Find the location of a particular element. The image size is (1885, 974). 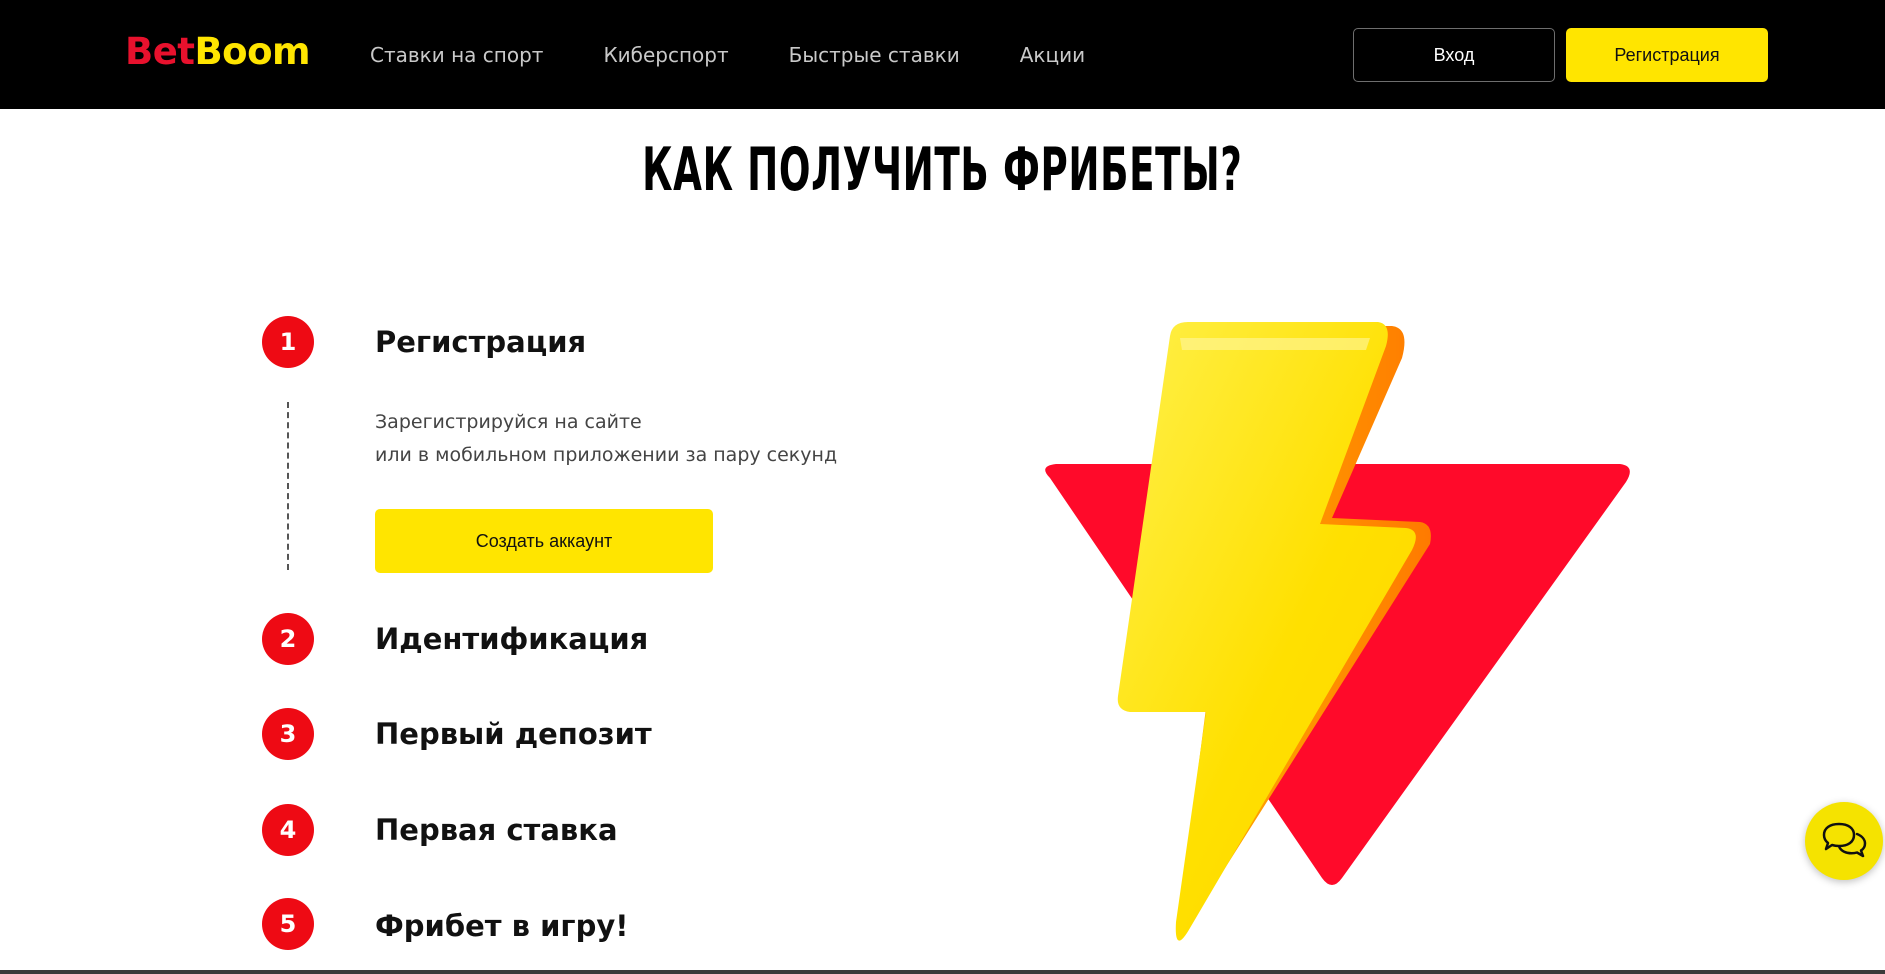

create-account-button: Создать аккаунт is located at coordinates (544, 541).